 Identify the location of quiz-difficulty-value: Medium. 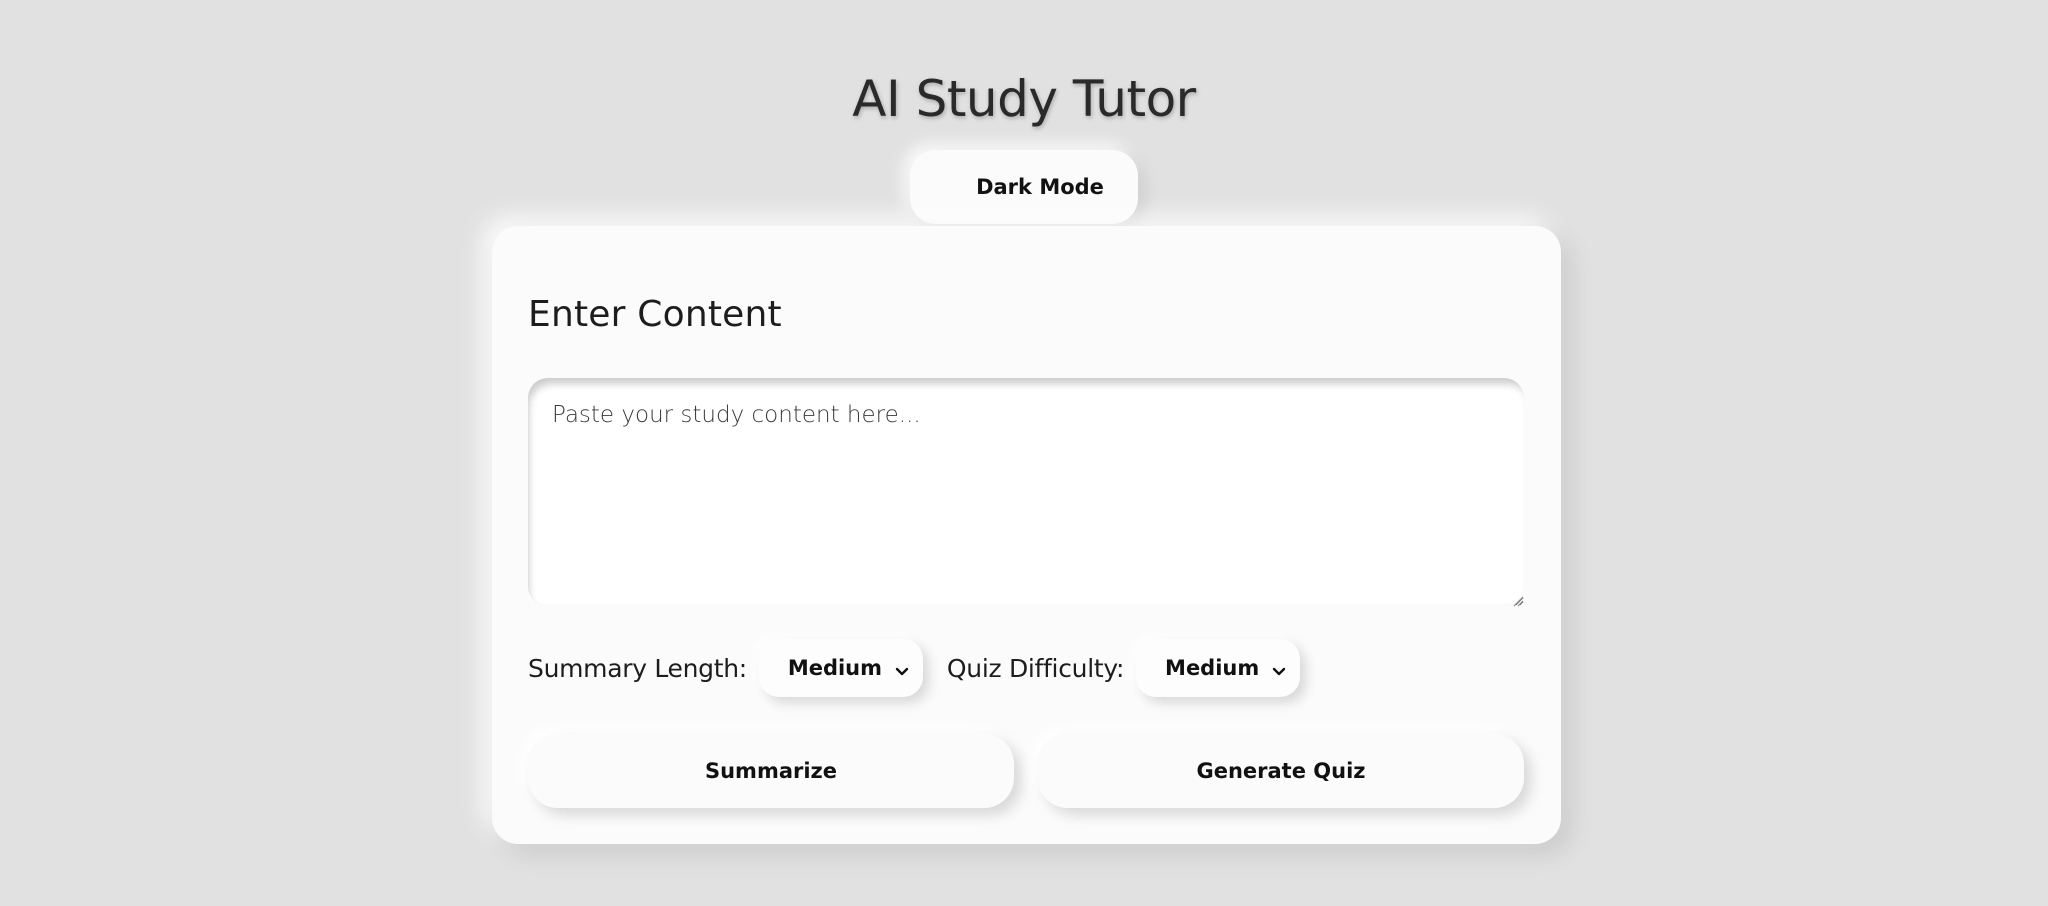
(1212, 668).